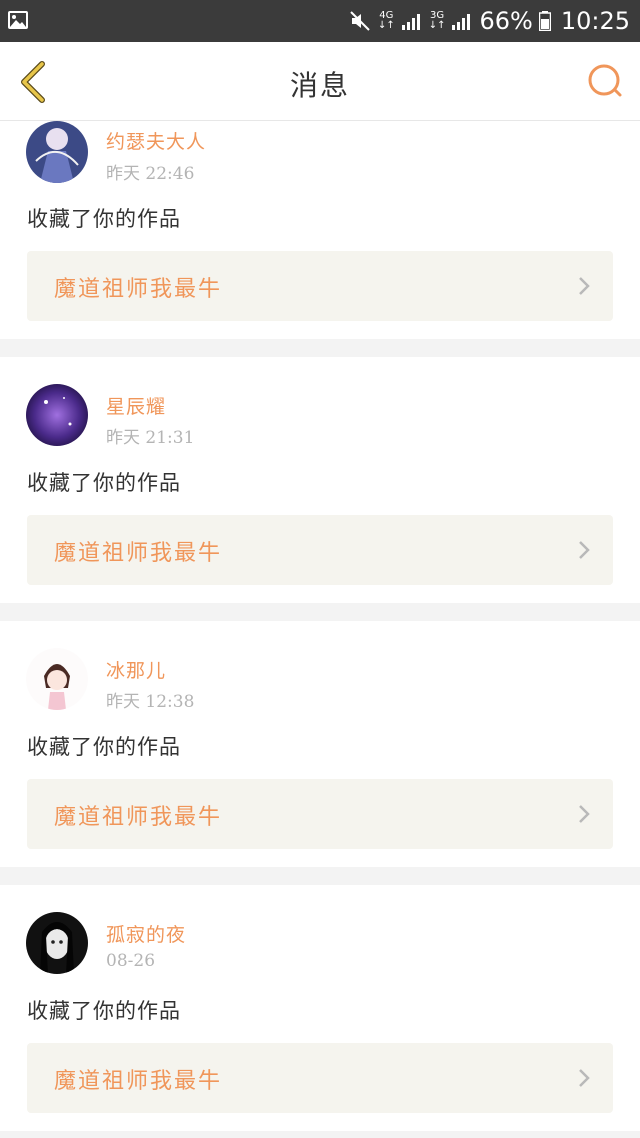 This screenshot has height=1138, width=640. I want to click on message-time: 08-26, so click(131, 961).